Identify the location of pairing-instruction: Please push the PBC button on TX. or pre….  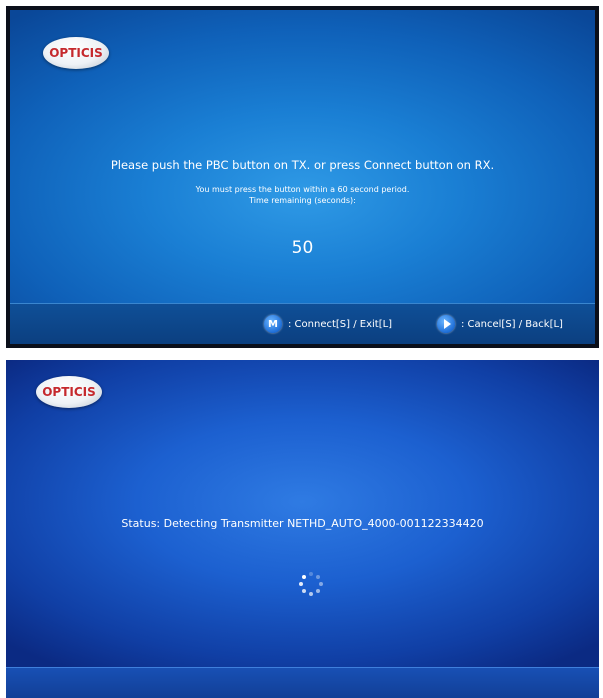
(302, 165).